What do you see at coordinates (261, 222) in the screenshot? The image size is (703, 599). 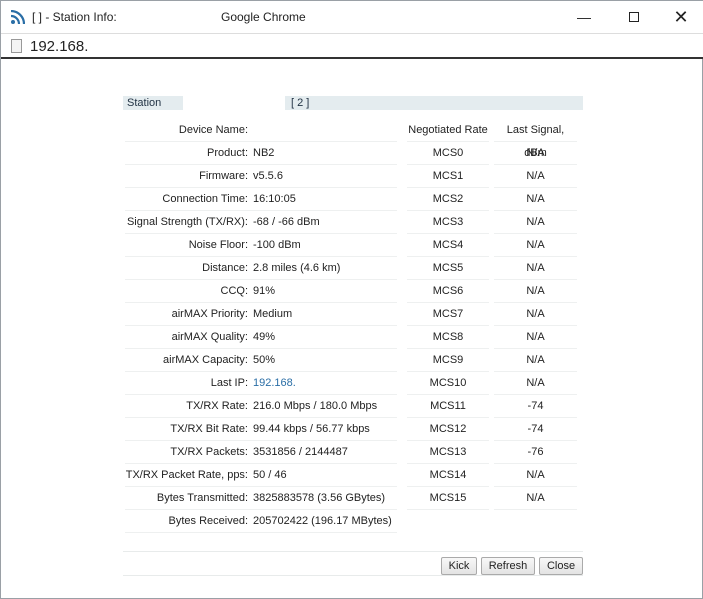 I see `info-row: Signal Strength (TX/RX): -68 / -66 dBm` at bounding box center [261, 222].